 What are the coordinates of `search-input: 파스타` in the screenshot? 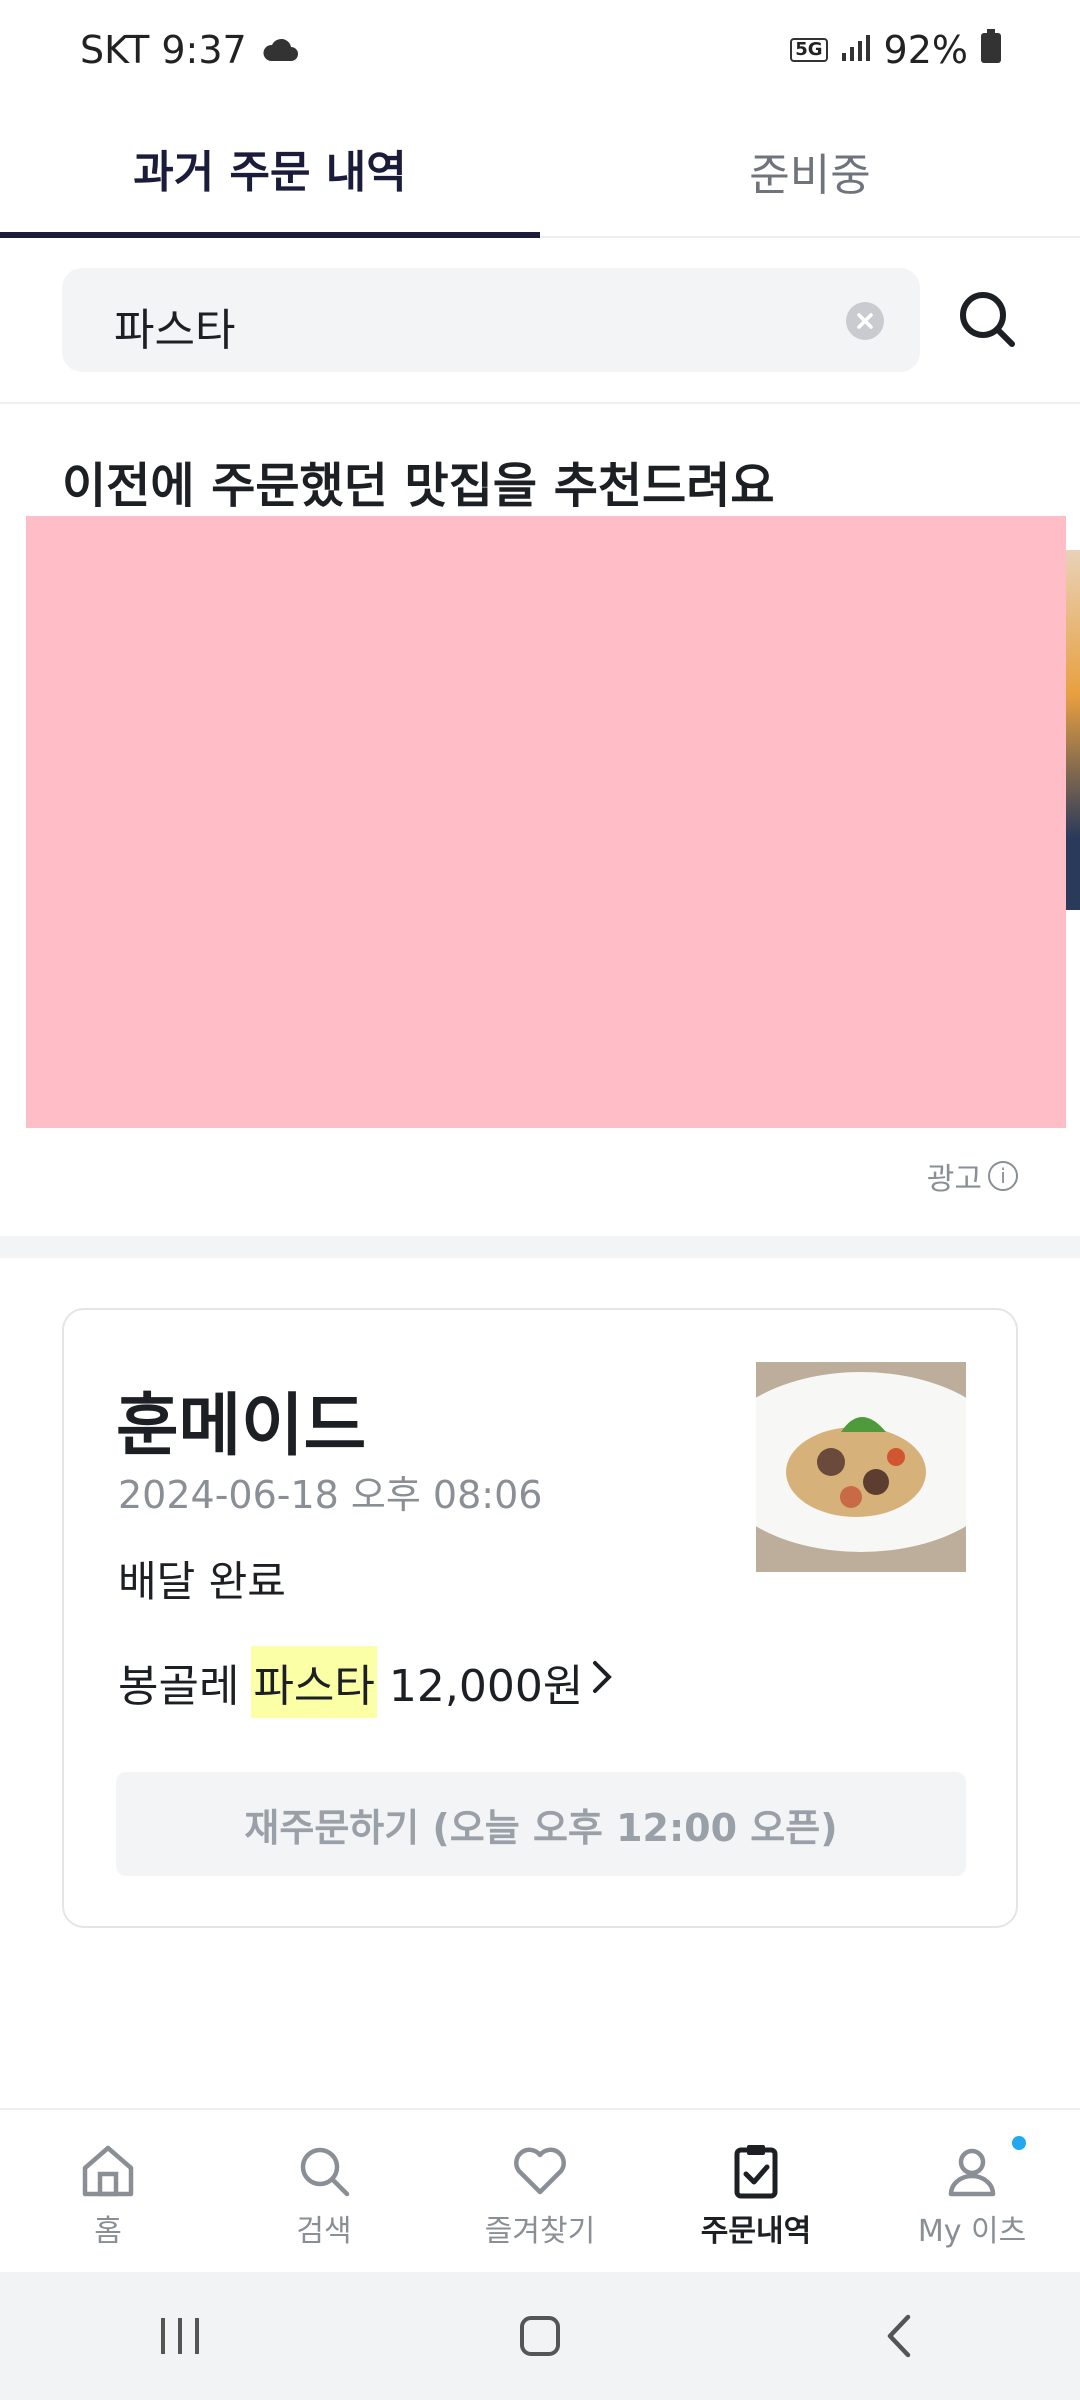 It's located at (491, 320).